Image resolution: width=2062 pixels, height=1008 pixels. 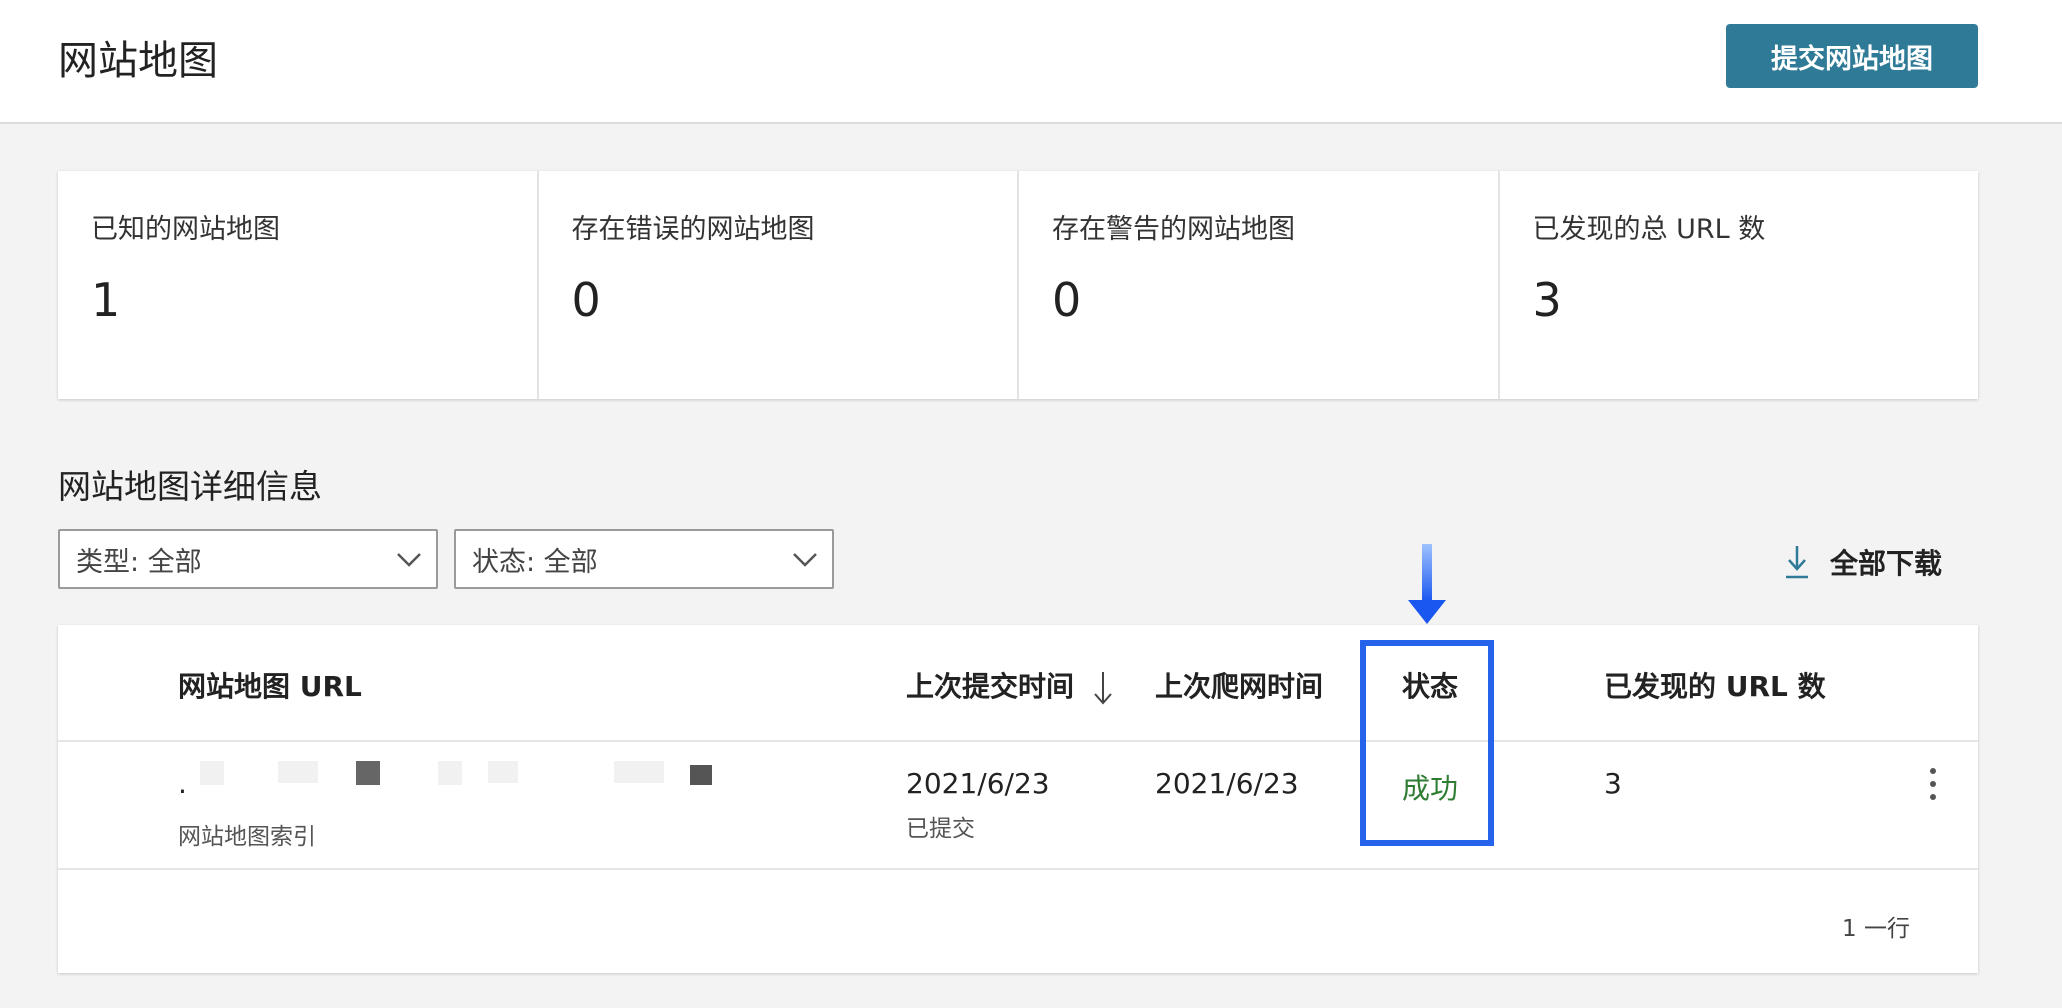 I want to click on sitemap-url: ., so click(x=182, y=783).